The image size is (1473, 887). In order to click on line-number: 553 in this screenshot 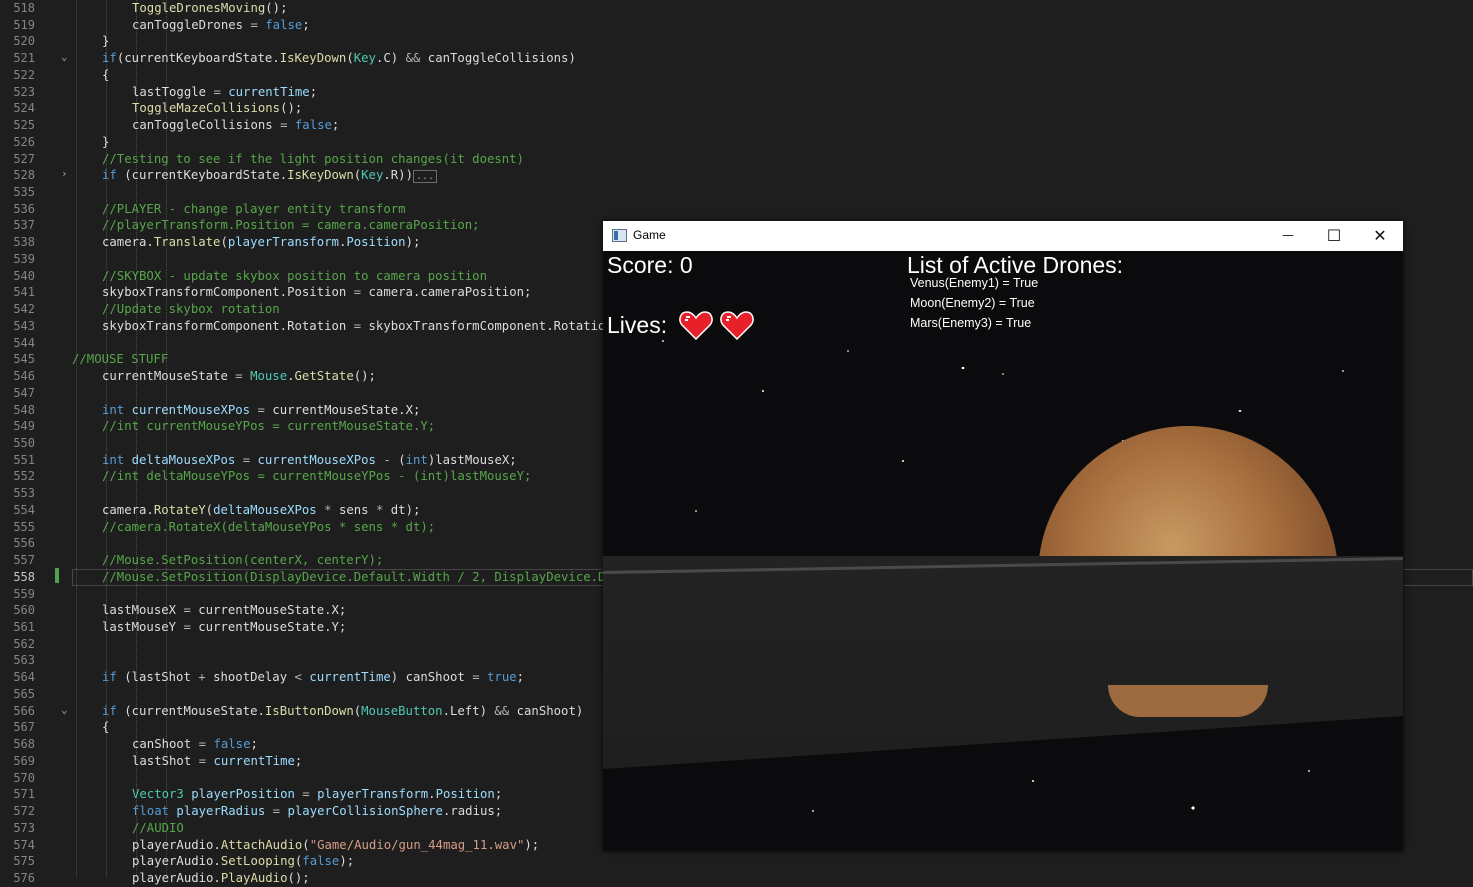, I will do `click(24, 493)`.